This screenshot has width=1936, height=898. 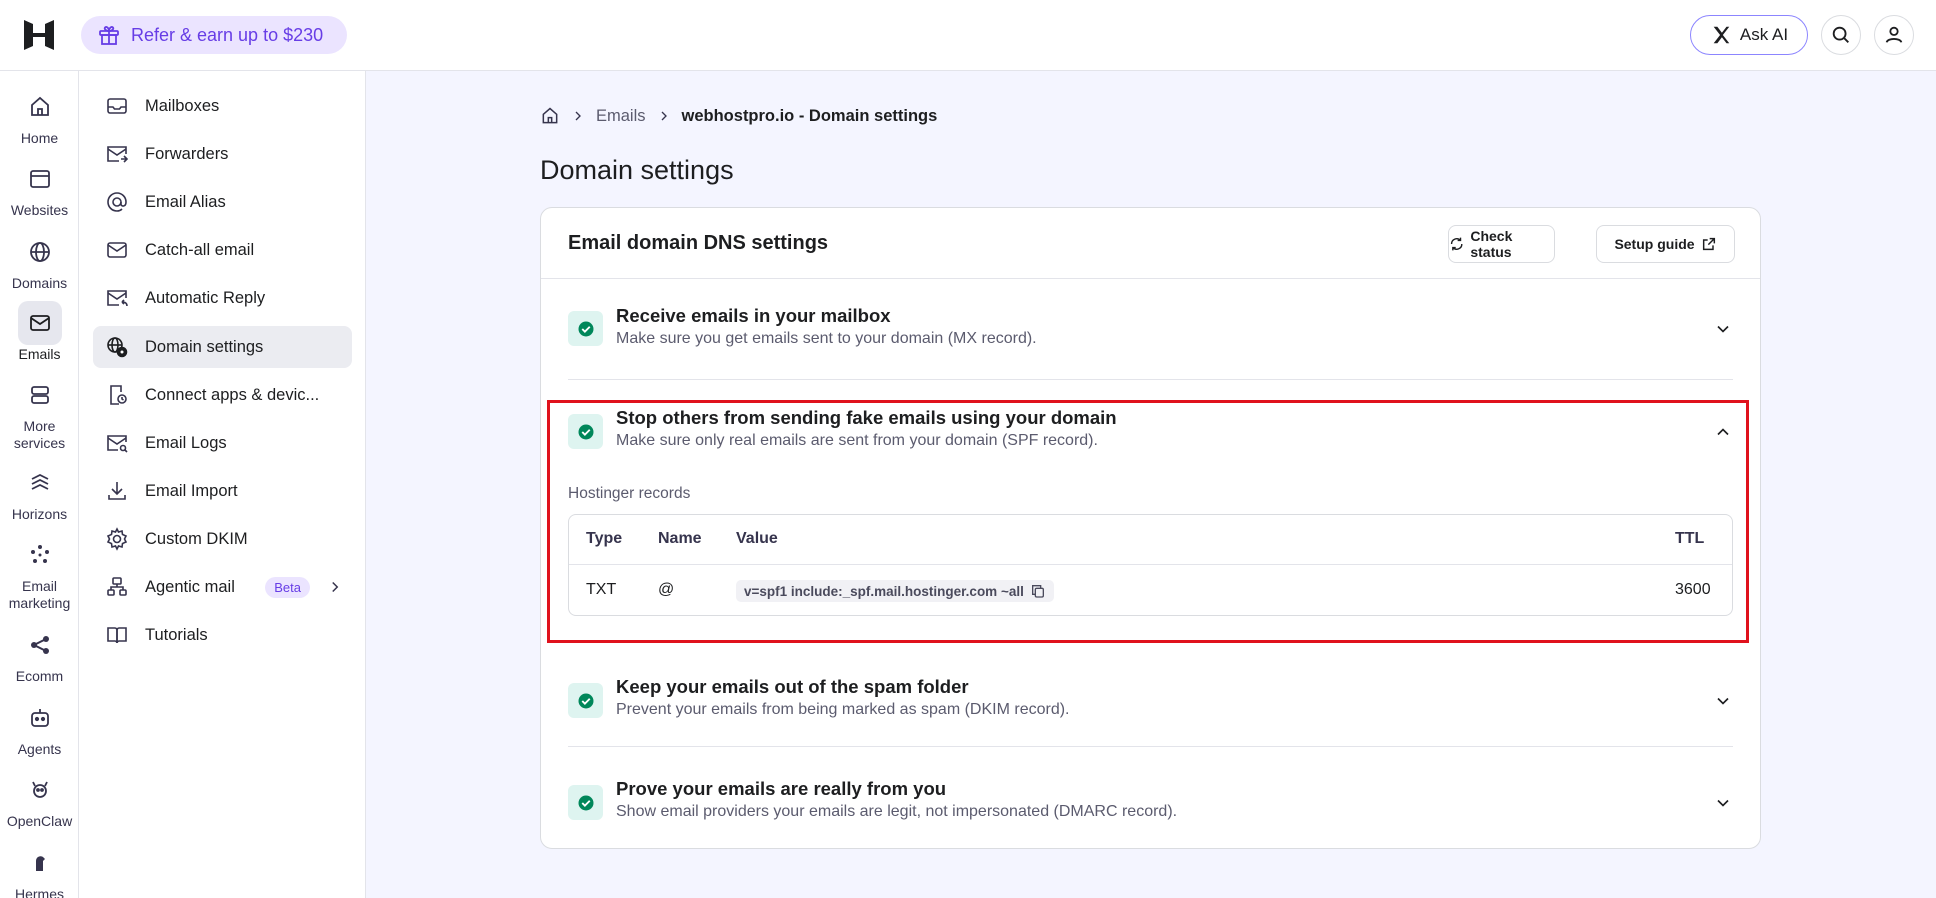 I want to click on rail-label-ecomm: Ecomm, so click(x=39, y=676).